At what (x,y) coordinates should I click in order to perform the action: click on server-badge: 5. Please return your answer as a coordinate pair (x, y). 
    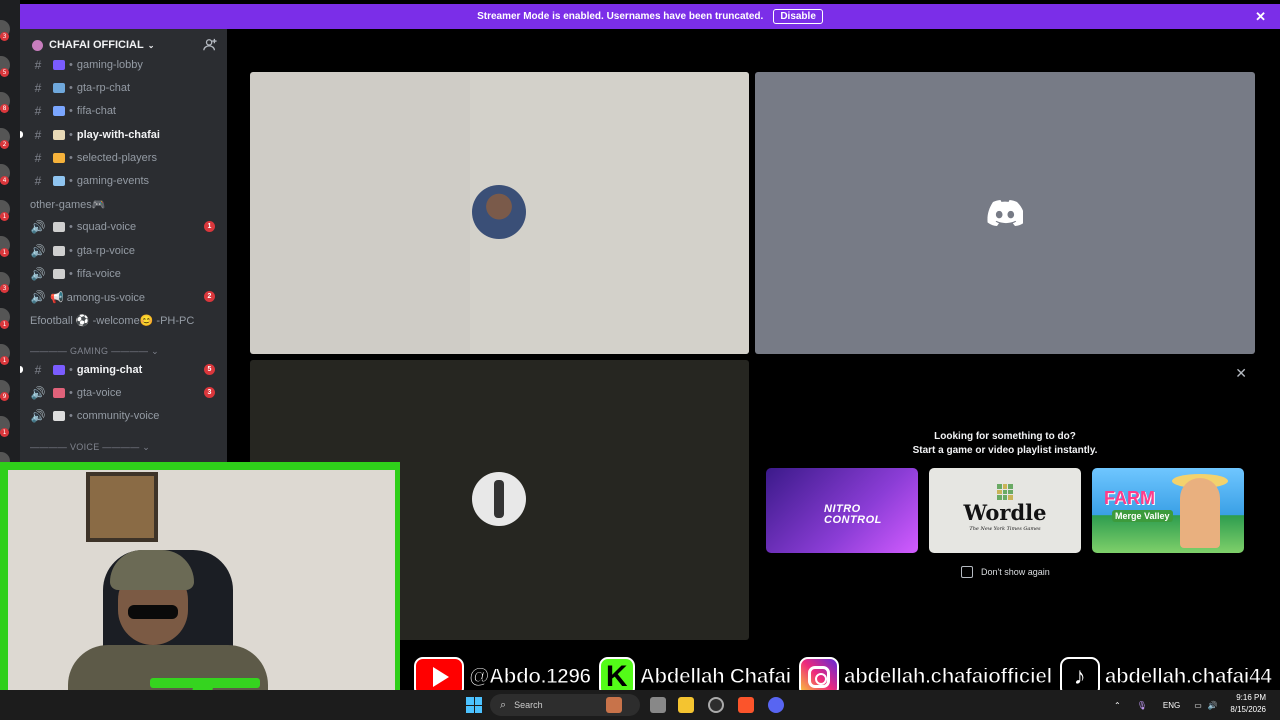
    Looking at the image, I should click on (4, 72).